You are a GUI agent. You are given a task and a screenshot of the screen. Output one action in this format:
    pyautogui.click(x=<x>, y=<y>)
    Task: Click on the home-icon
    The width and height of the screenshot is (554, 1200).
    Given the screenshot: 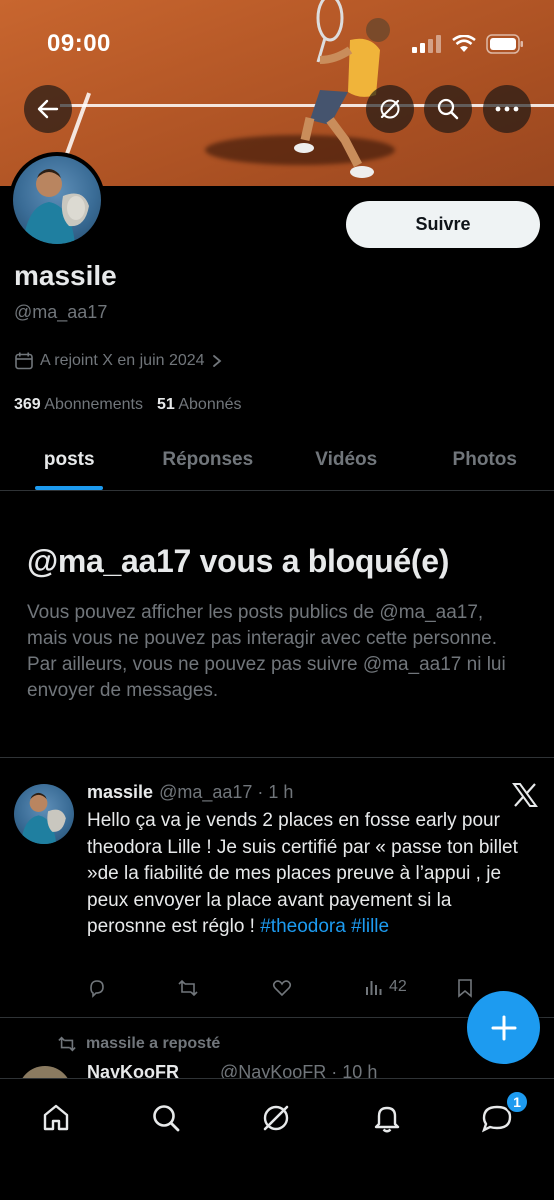 What is the action you would take?
    pyautogui.click(x=56, y=1117)
    